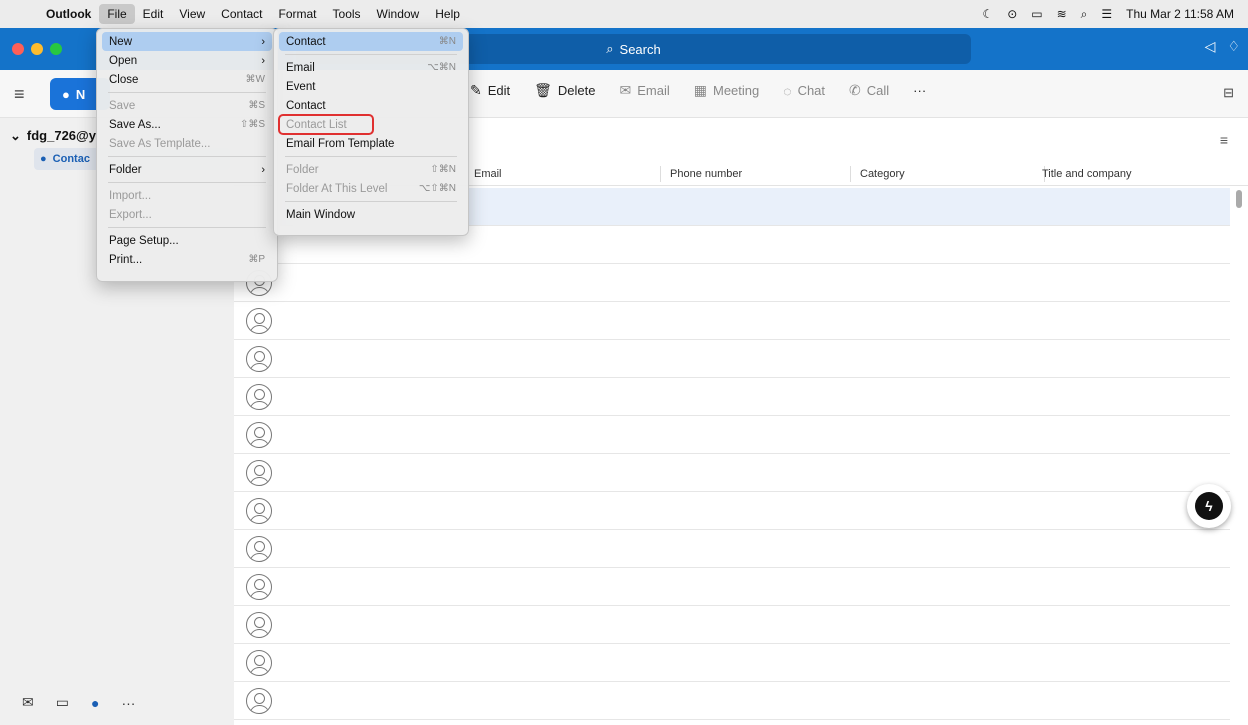 Image resolution: width=1248 pixels, height=725 pixels. I want to click on spotlight-icon: ⌕, so click(1084, 14).